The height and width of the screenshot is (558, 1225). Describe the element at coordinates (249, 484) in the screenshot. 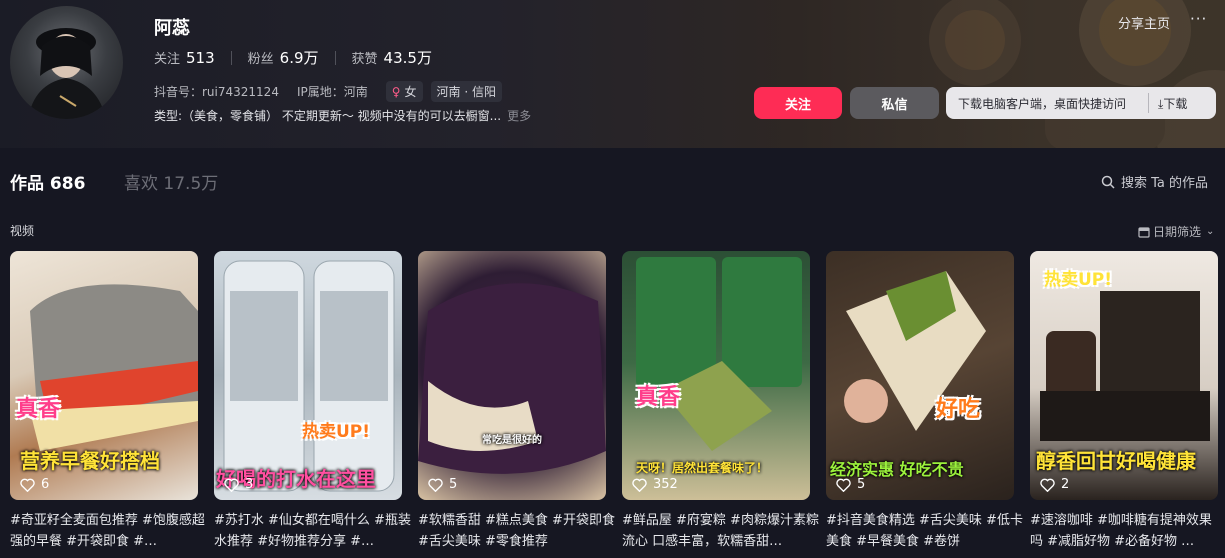

I see `like-count: 3` at that location.